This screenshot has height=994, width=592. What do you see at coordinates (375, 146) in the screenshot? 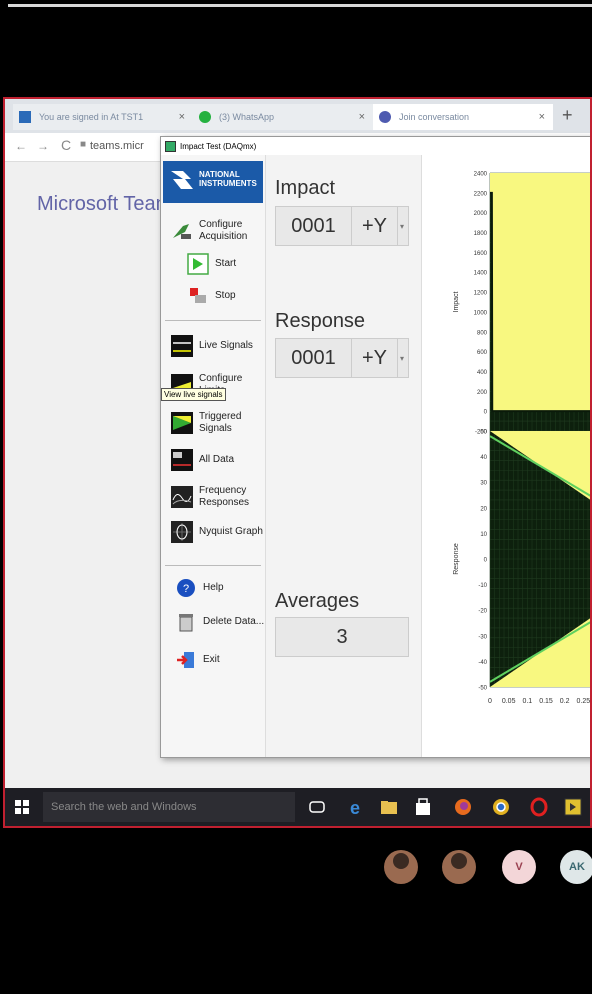
I see `window-title-bar: Impact Test (DAQmx)` at bounding box center [375, 146].